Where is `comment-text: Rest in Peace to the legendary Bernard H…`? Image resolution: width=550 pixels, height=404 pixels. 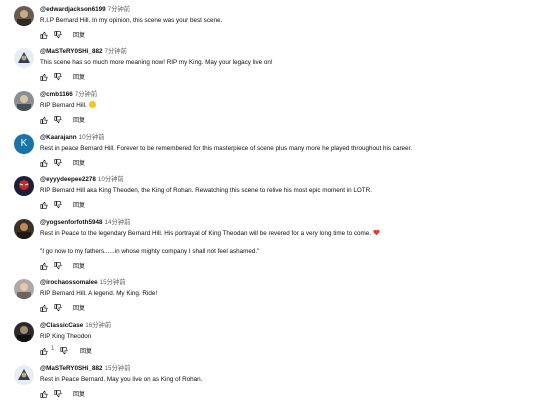
comment-text: Rest in Peace to the legendary Bernard H… is located at coordinates (205, 233).